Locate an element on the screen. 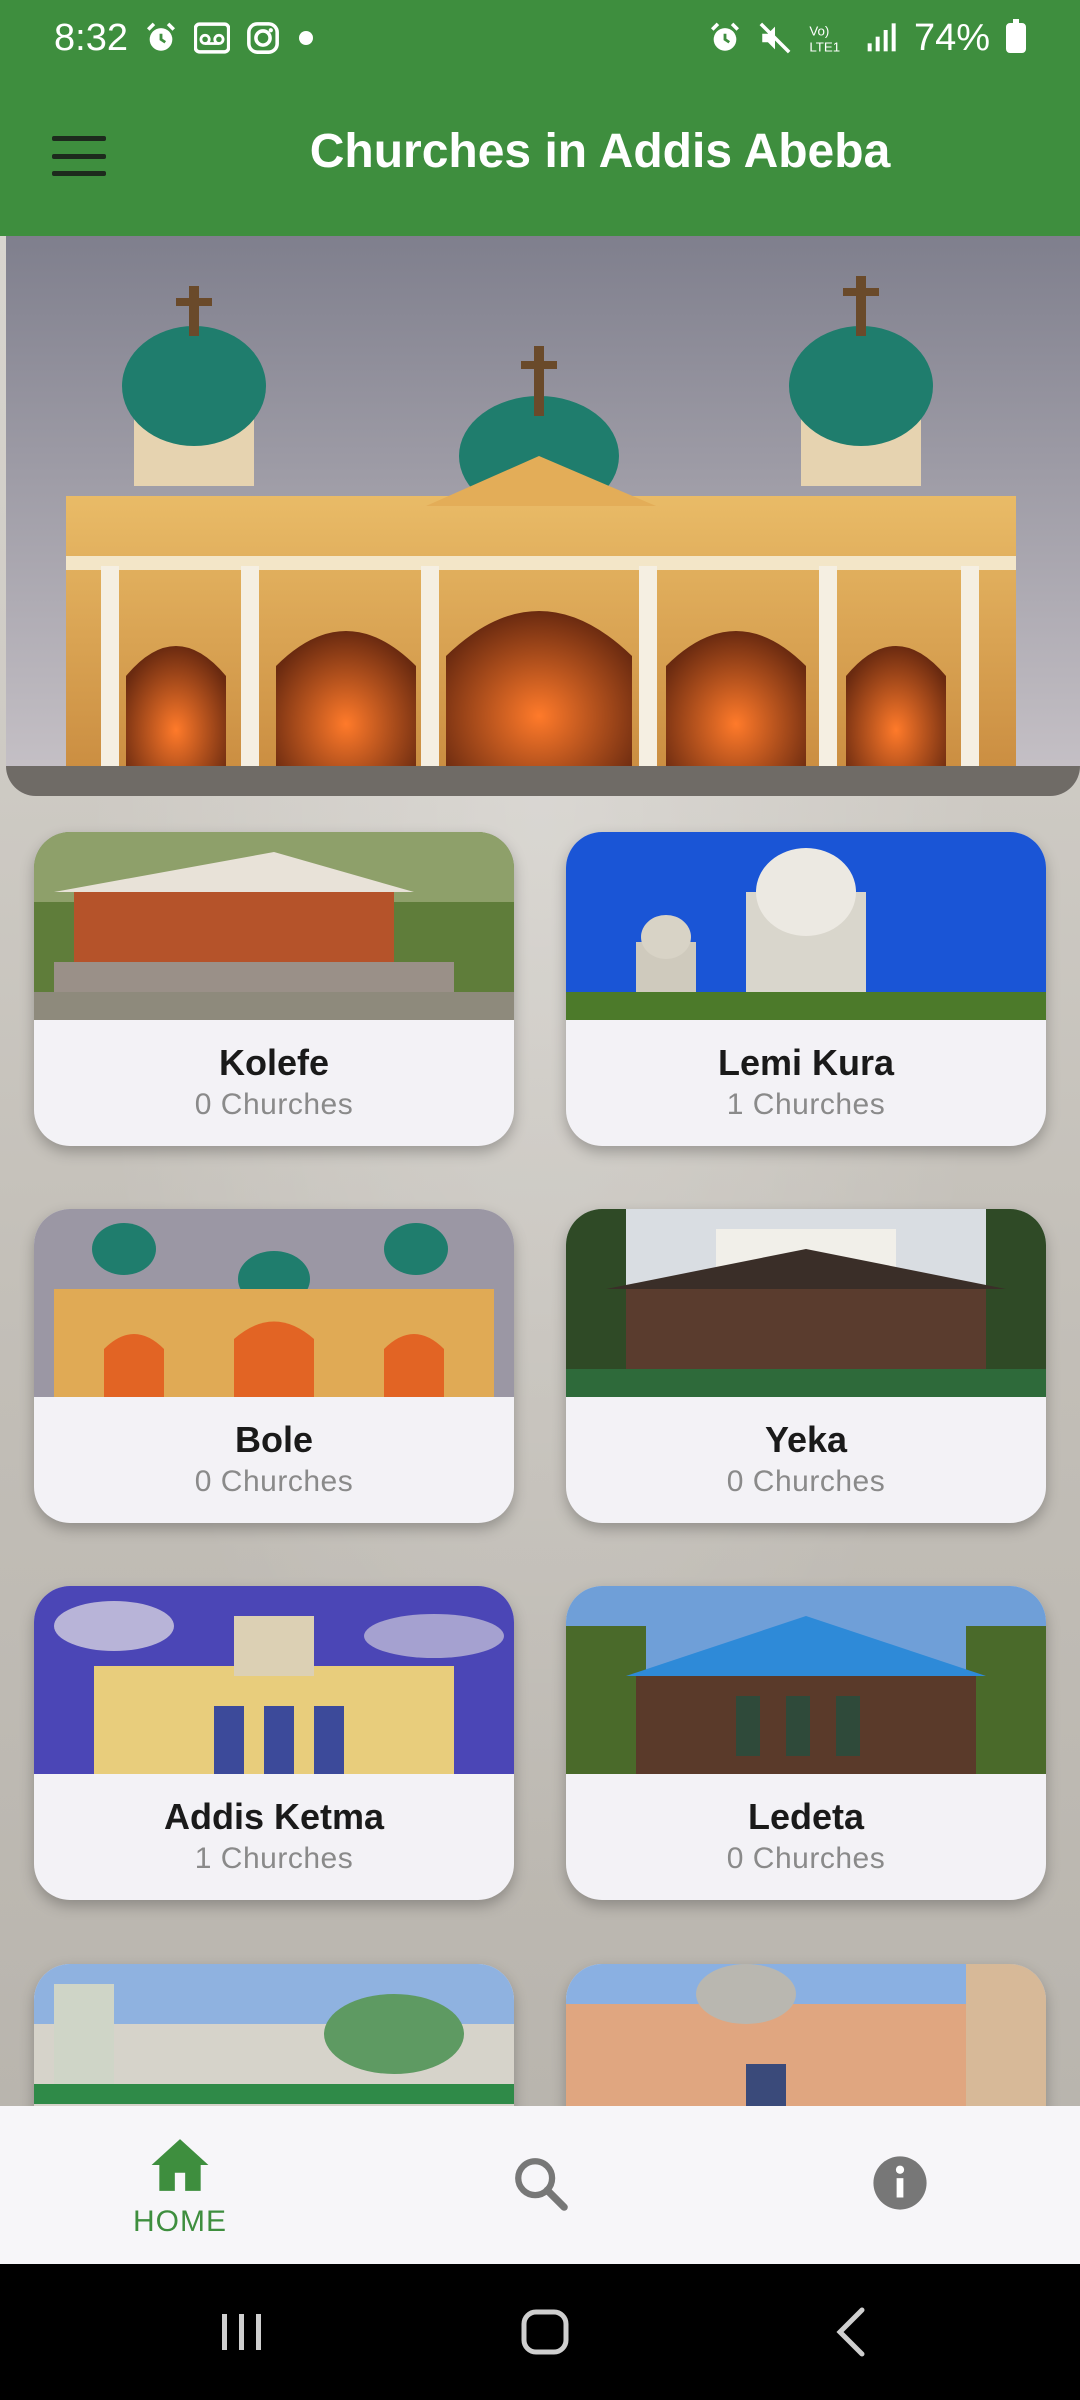  bottom-navigation: HOME is located at coordinates (540, 2185).